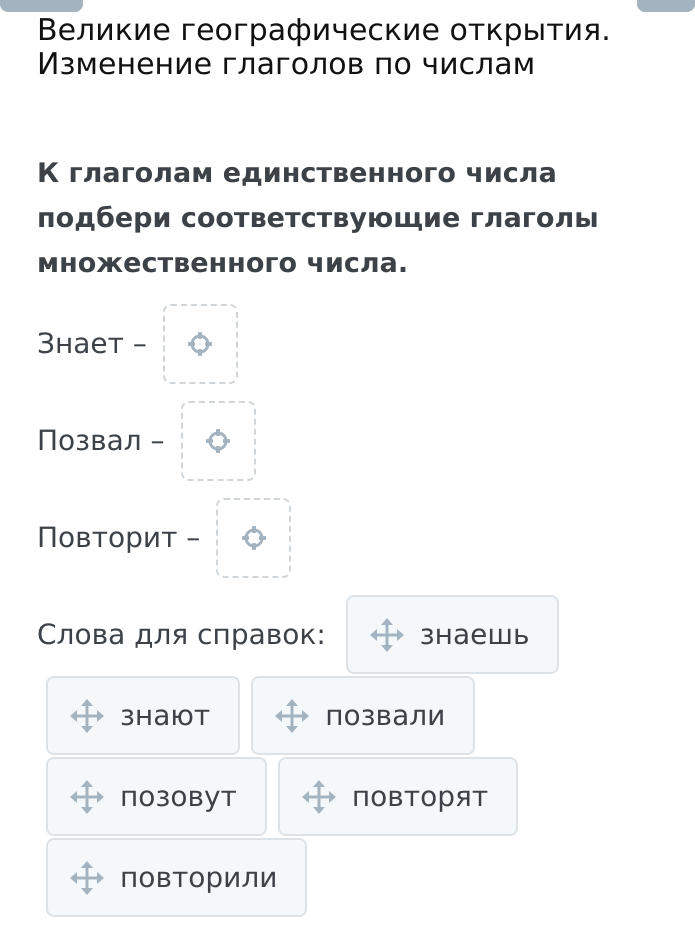 This screenshot has width=695, height=938. What do you see at coordinates (363, 716) in the screenshot?
I see `word-chip: позвали` at bounding box center [363, 716].